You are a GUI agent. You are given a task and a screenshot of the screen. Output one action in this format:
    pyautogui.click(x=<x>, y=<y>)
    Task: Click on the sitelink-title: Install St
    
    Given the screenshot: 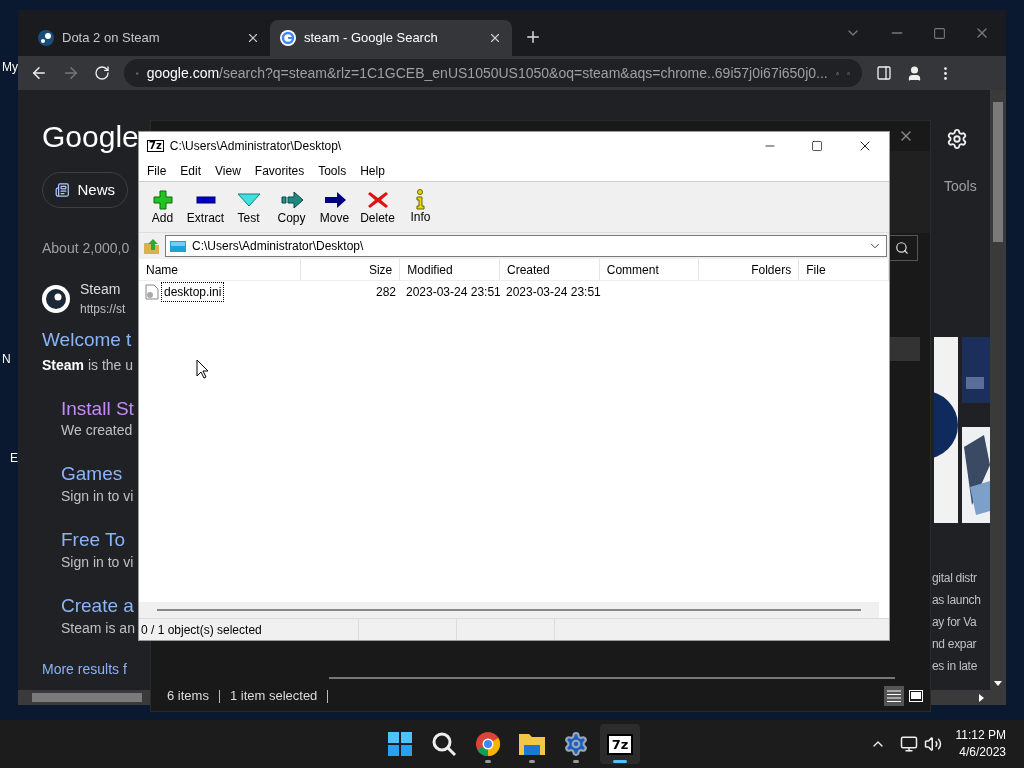 What is the action you would take?
    pyautogui.click(x=97, y=408)
    